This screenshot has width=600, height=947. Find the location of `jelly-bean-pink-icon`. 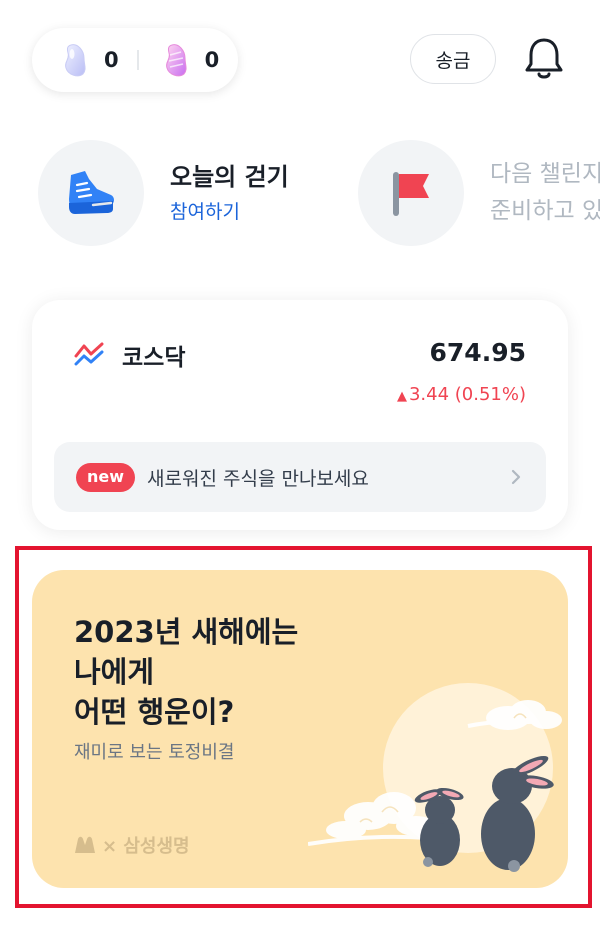

jelly-bean-pink-icon is located at coordinates (176, 60).